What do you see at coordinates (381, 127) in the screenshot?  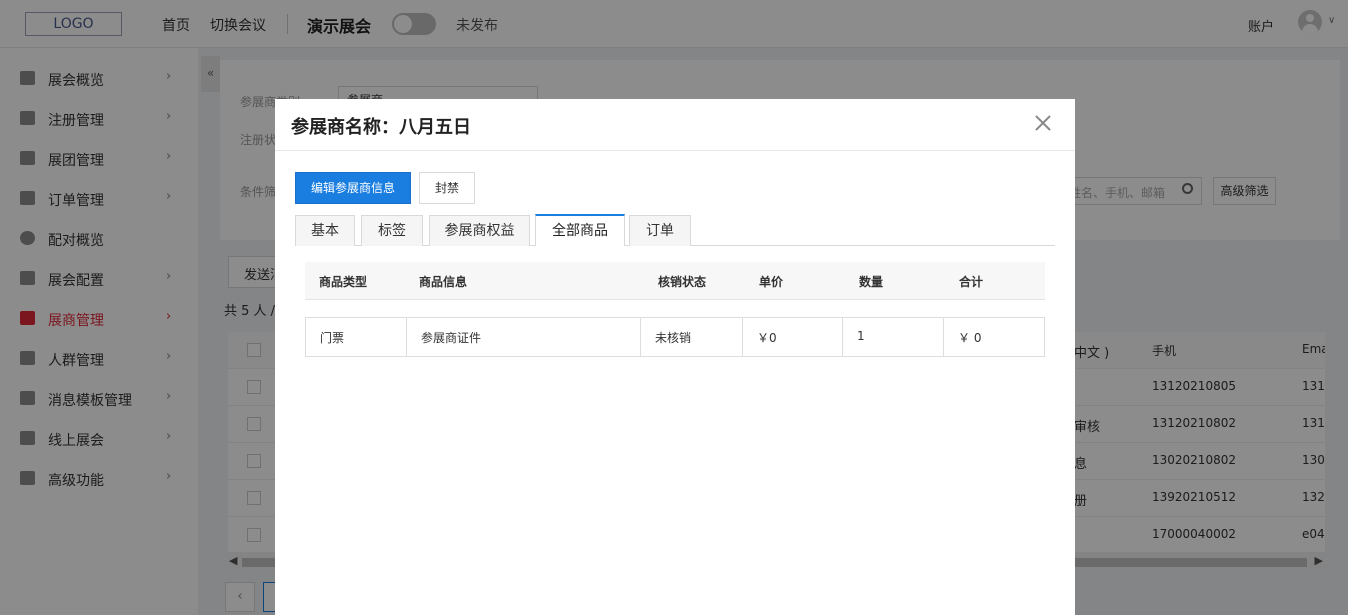 I see `modal-title: 参展商名称：八月五日` at bounding box center [381, 127].